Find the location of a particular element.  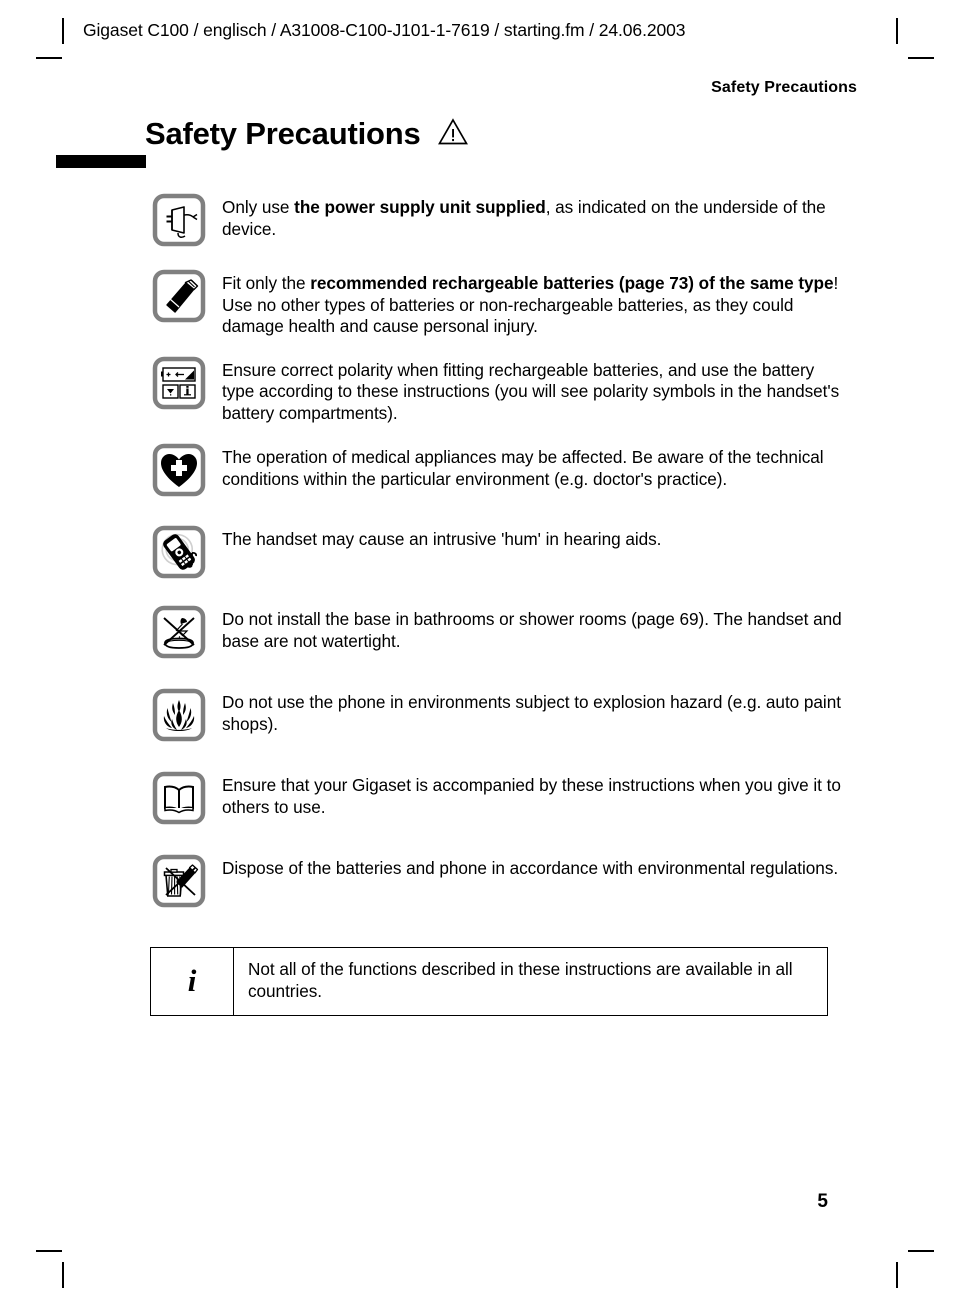

explosion-hazard-flame-icon is located at coordinates (179, 715).